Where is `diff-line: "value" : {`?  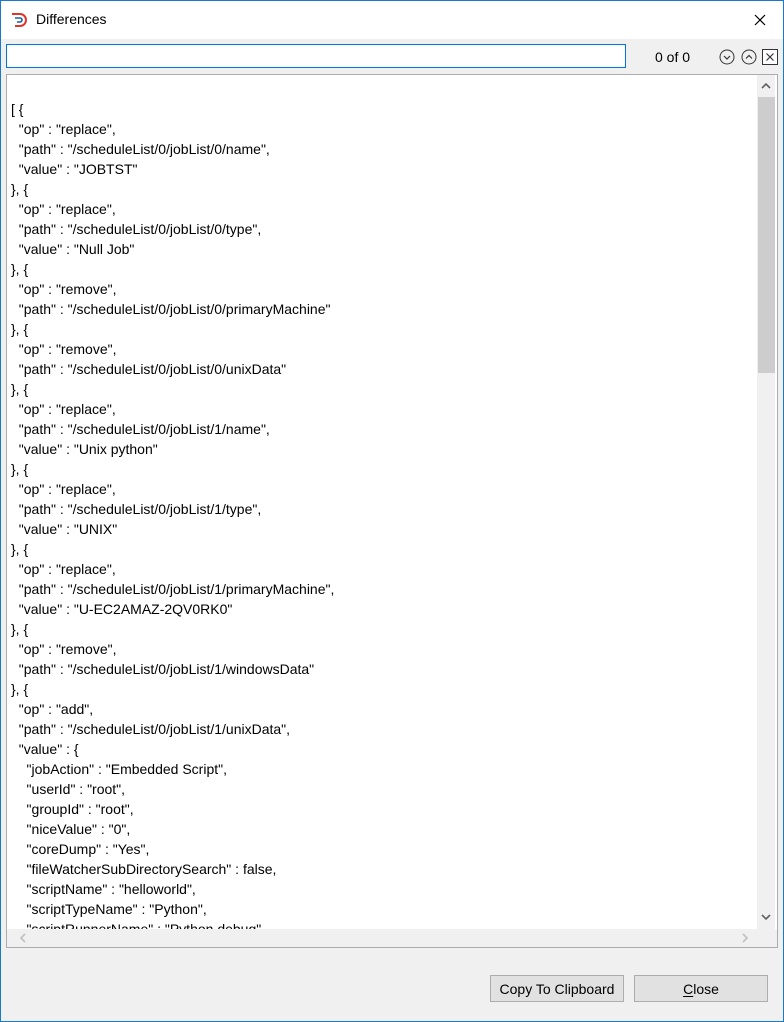 diff-line: "value" : { is located at coordinates (45, 749).